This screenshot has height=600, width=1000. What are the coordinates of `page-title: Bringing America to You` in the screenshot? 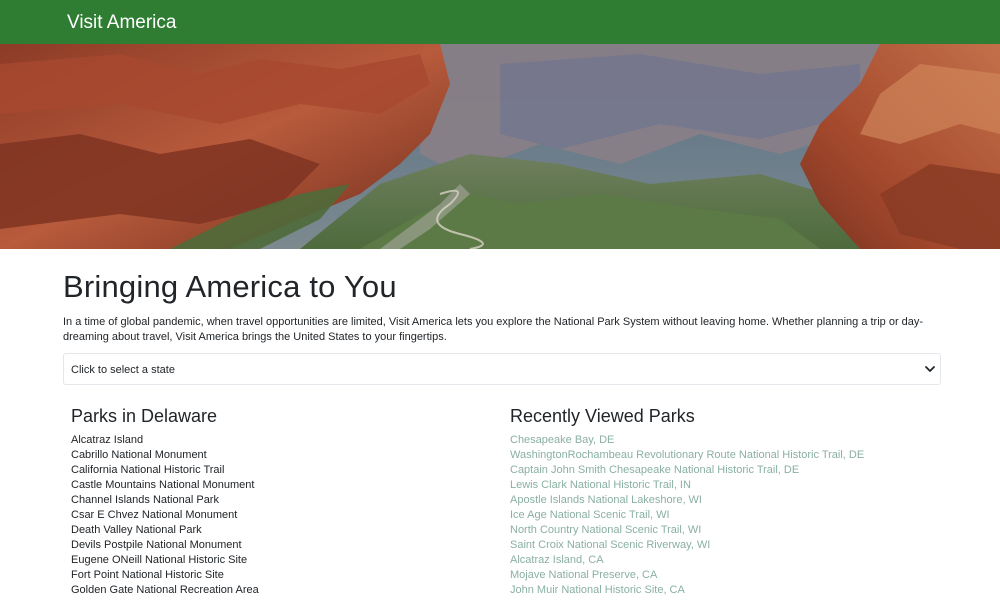 It's located at (230, 286).